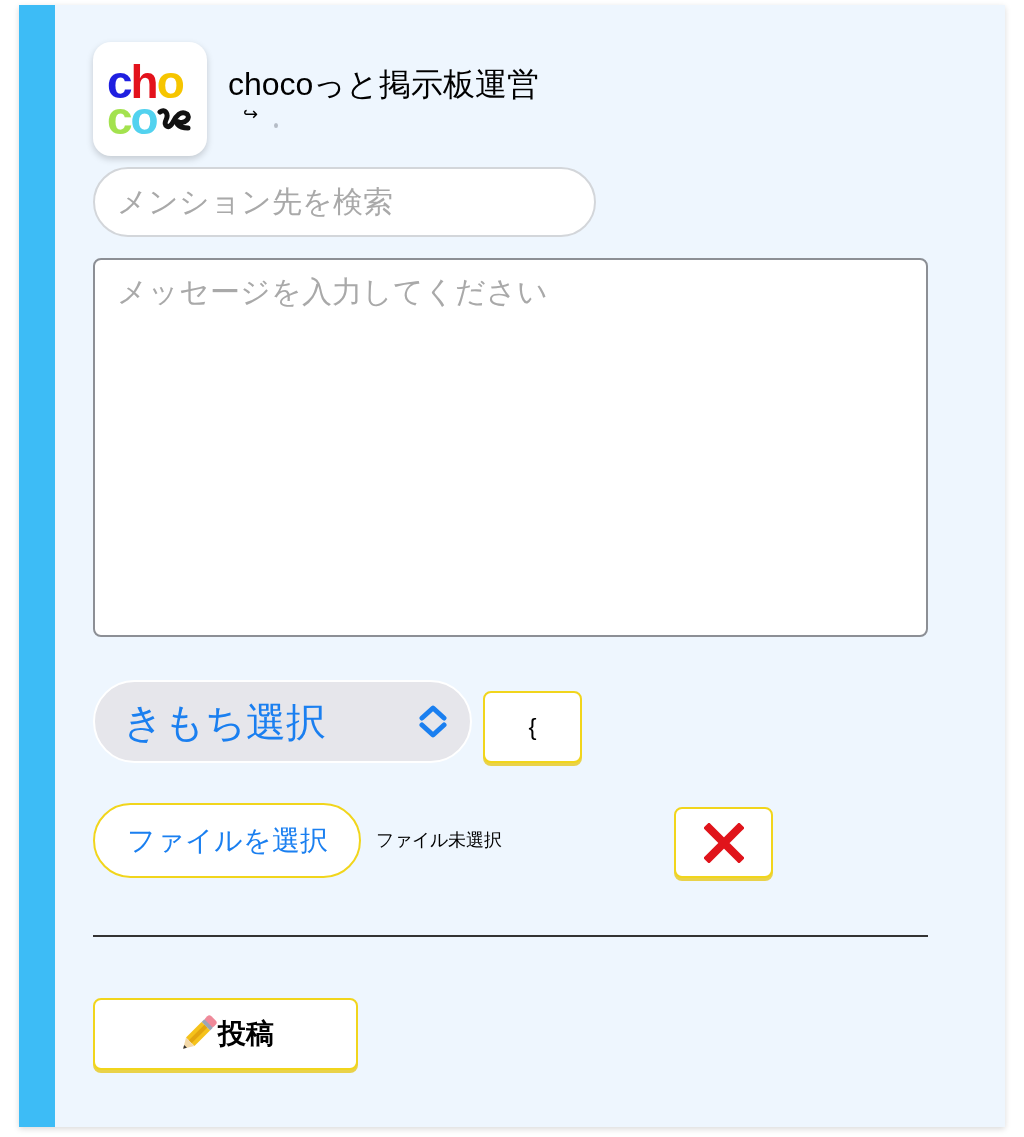 The height and width of the screenshot is (1137, 1024). I want to click on clear-button, so click(723, 842).